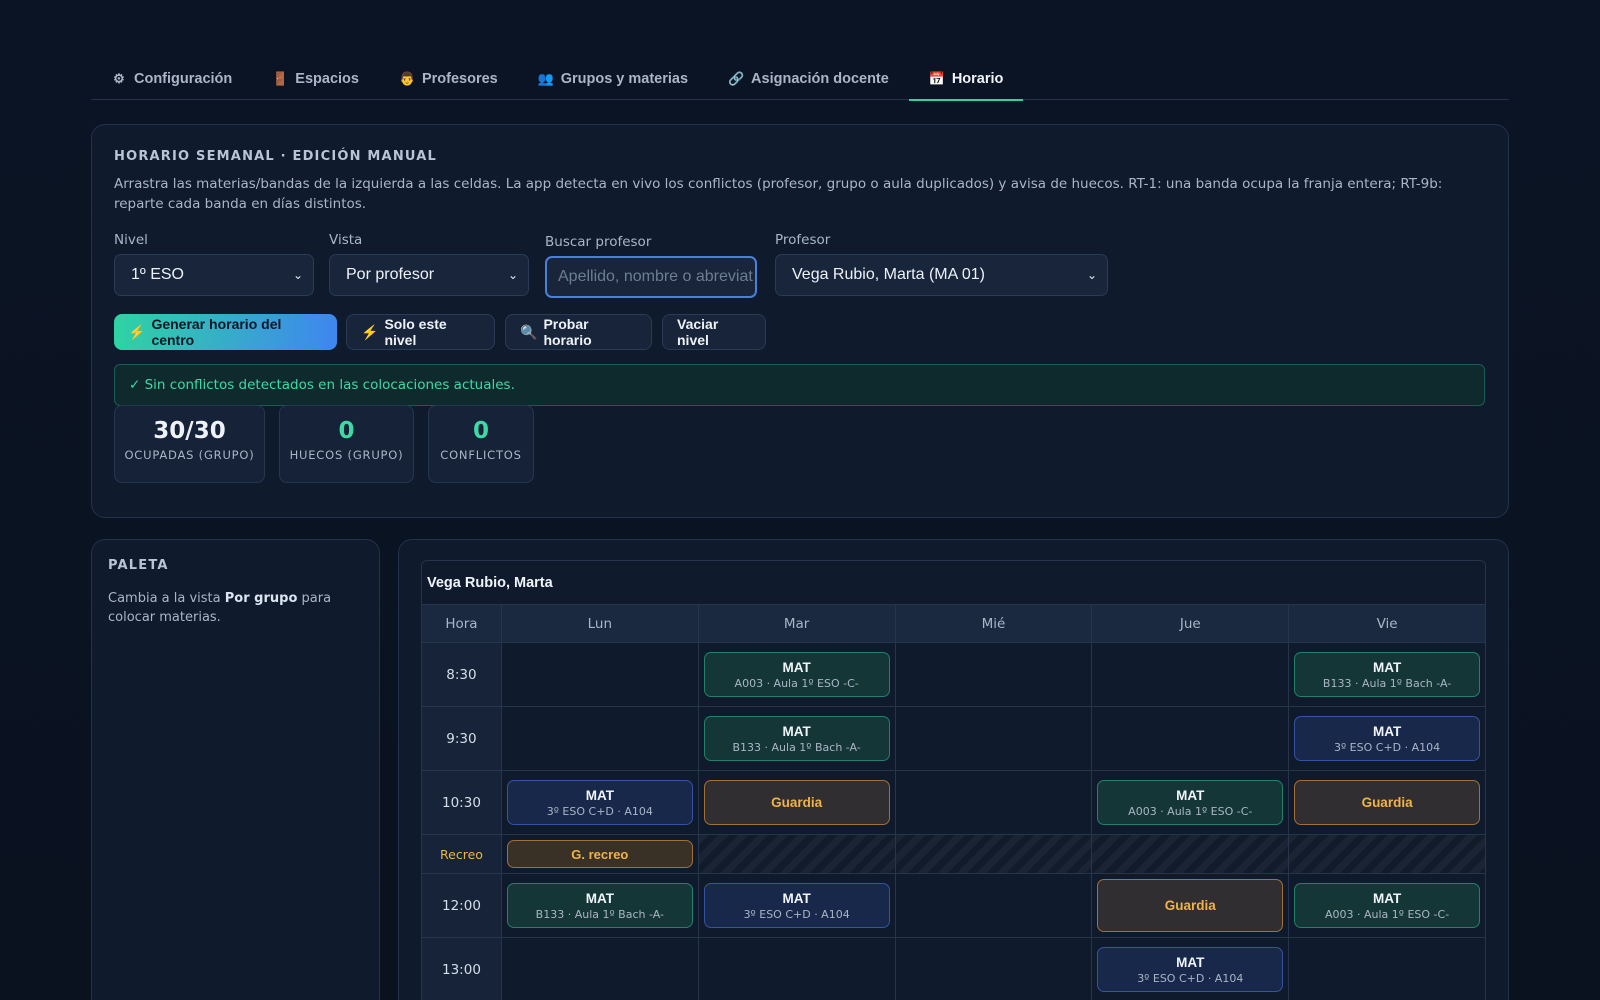 This screenshot has height=1000, width=1600. I want to click on generate-schedule-label: Generar horario del centro, so click(216, 332).